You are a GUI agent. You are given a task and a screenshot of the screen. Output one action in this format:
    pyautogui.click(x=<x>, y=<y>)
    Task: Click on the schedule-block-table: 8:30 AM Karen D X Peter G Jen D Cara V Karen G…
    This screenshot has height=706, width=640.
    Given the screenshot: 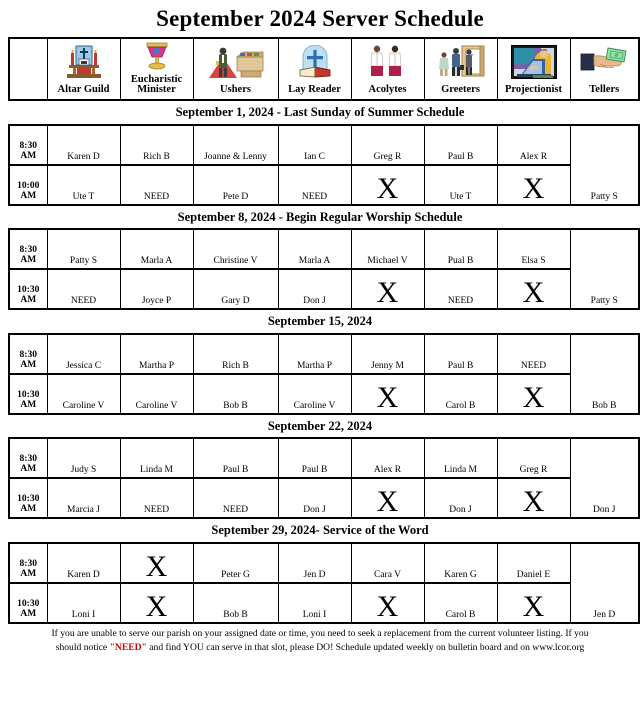 What is the action you would take?
    pyautogui.click(x=324, y=582)
    